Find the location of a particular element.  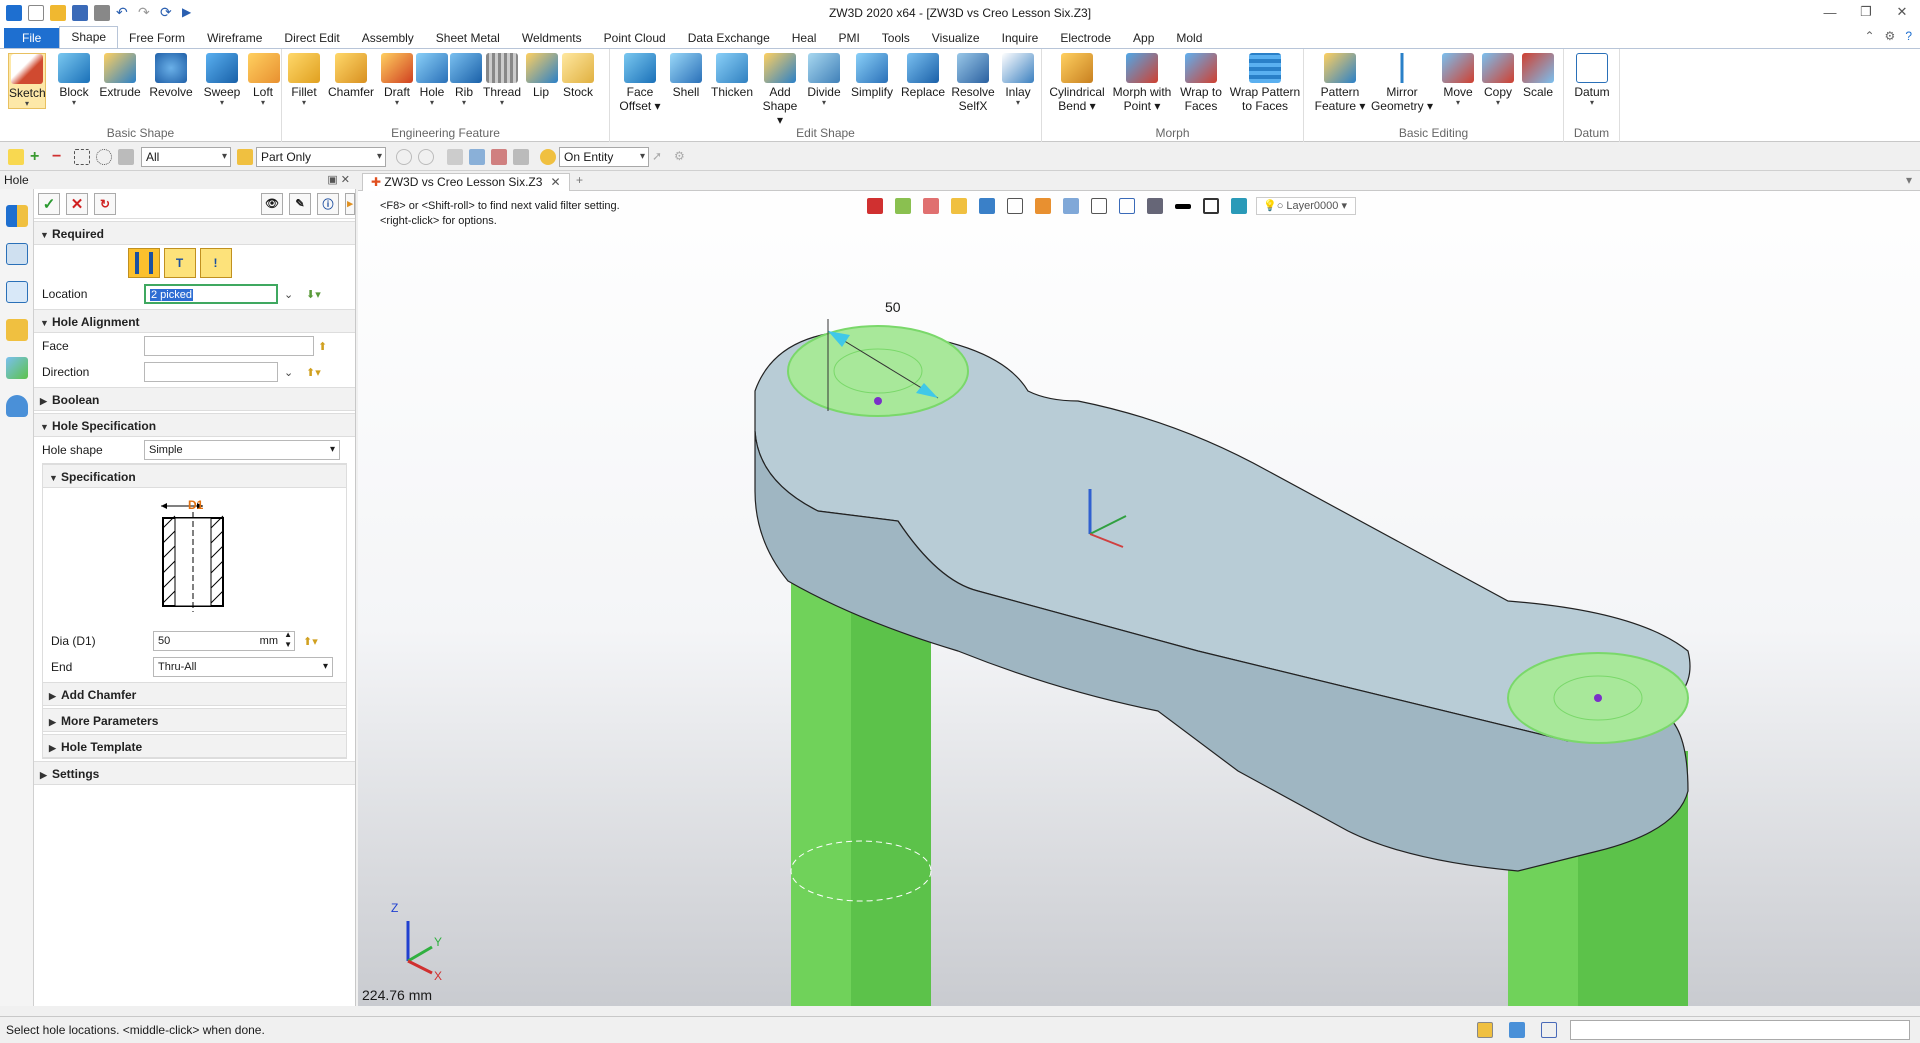

align-center-icon is located at coordinates (477, 156).